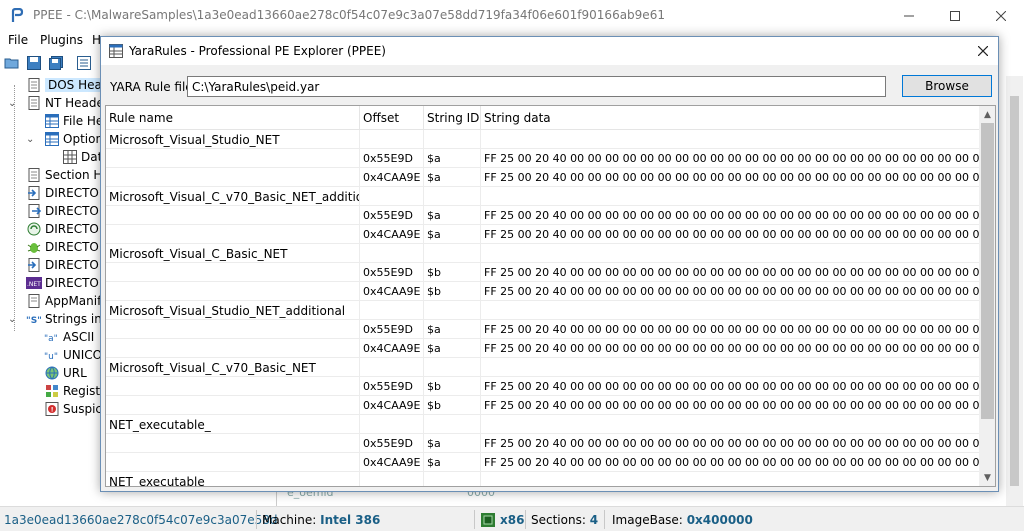  What do you see at coordinates (63, 283) in the screenshot?
I see `tree-item: .NET DIRECTOR` at bounding box center [63, 283].